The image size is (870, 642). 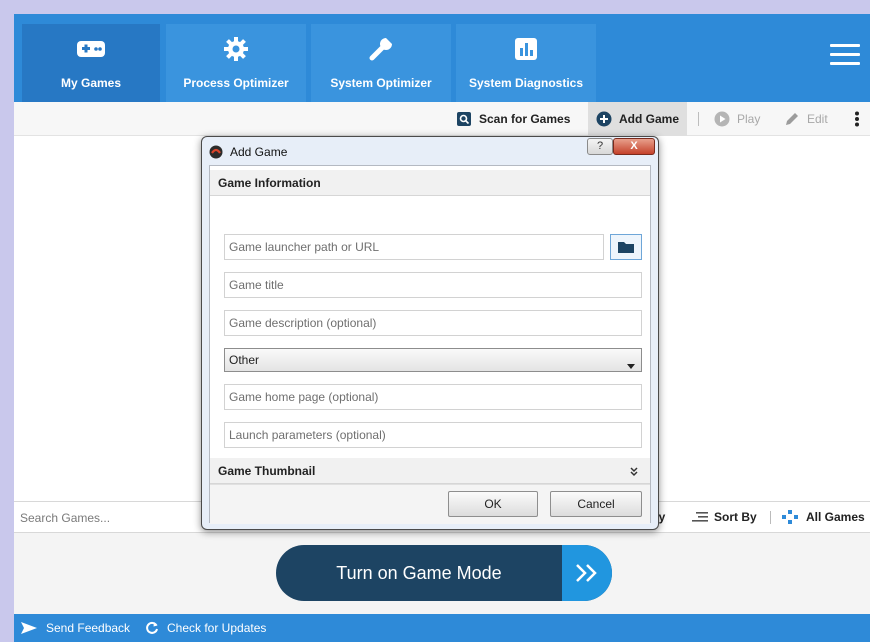 I want to click on sort-by-label: Sort By, so click(x=735, y=517).